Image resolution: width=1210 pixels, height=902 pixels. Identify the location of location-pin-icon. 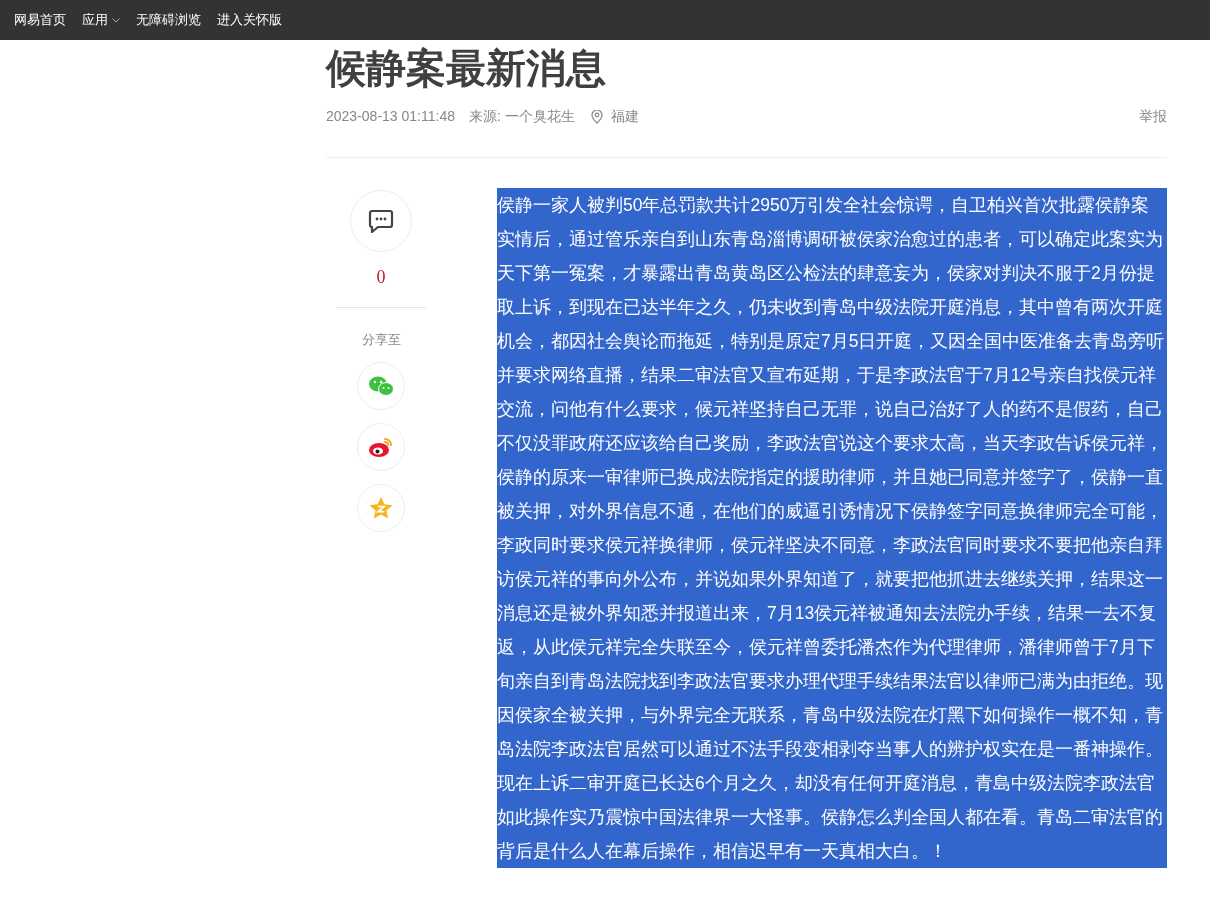
(596, 116).